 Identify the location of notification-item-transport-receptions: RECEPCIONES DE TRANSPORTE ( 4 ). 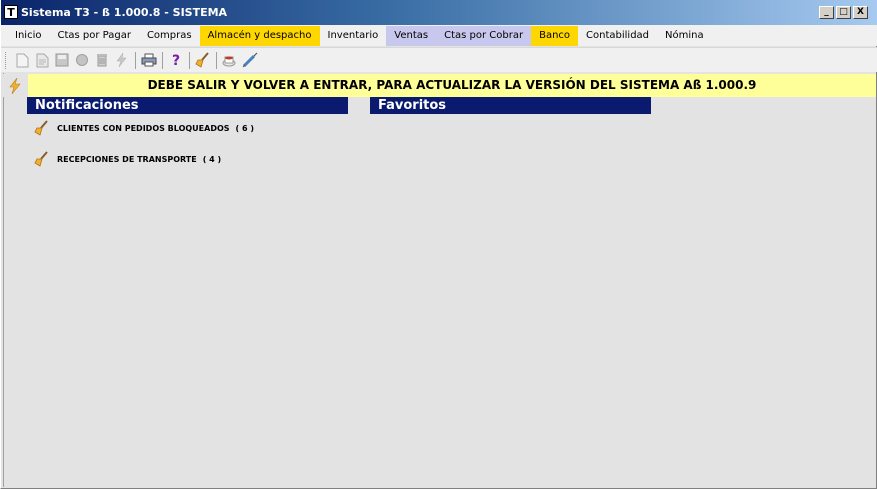
(127, 159).